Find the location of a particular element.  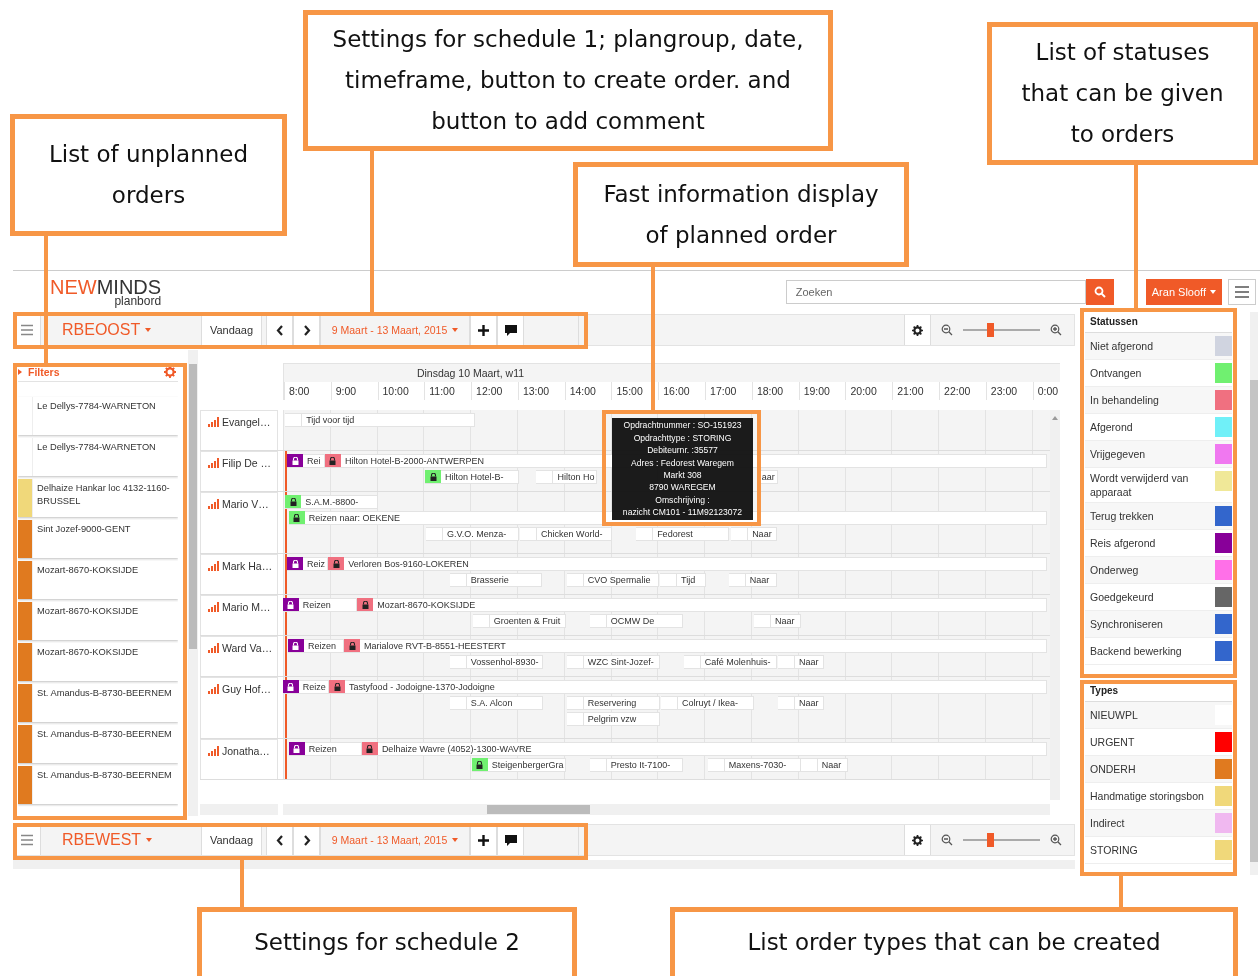

hour-label: 0:00 is located at coordinates (1046, 391).